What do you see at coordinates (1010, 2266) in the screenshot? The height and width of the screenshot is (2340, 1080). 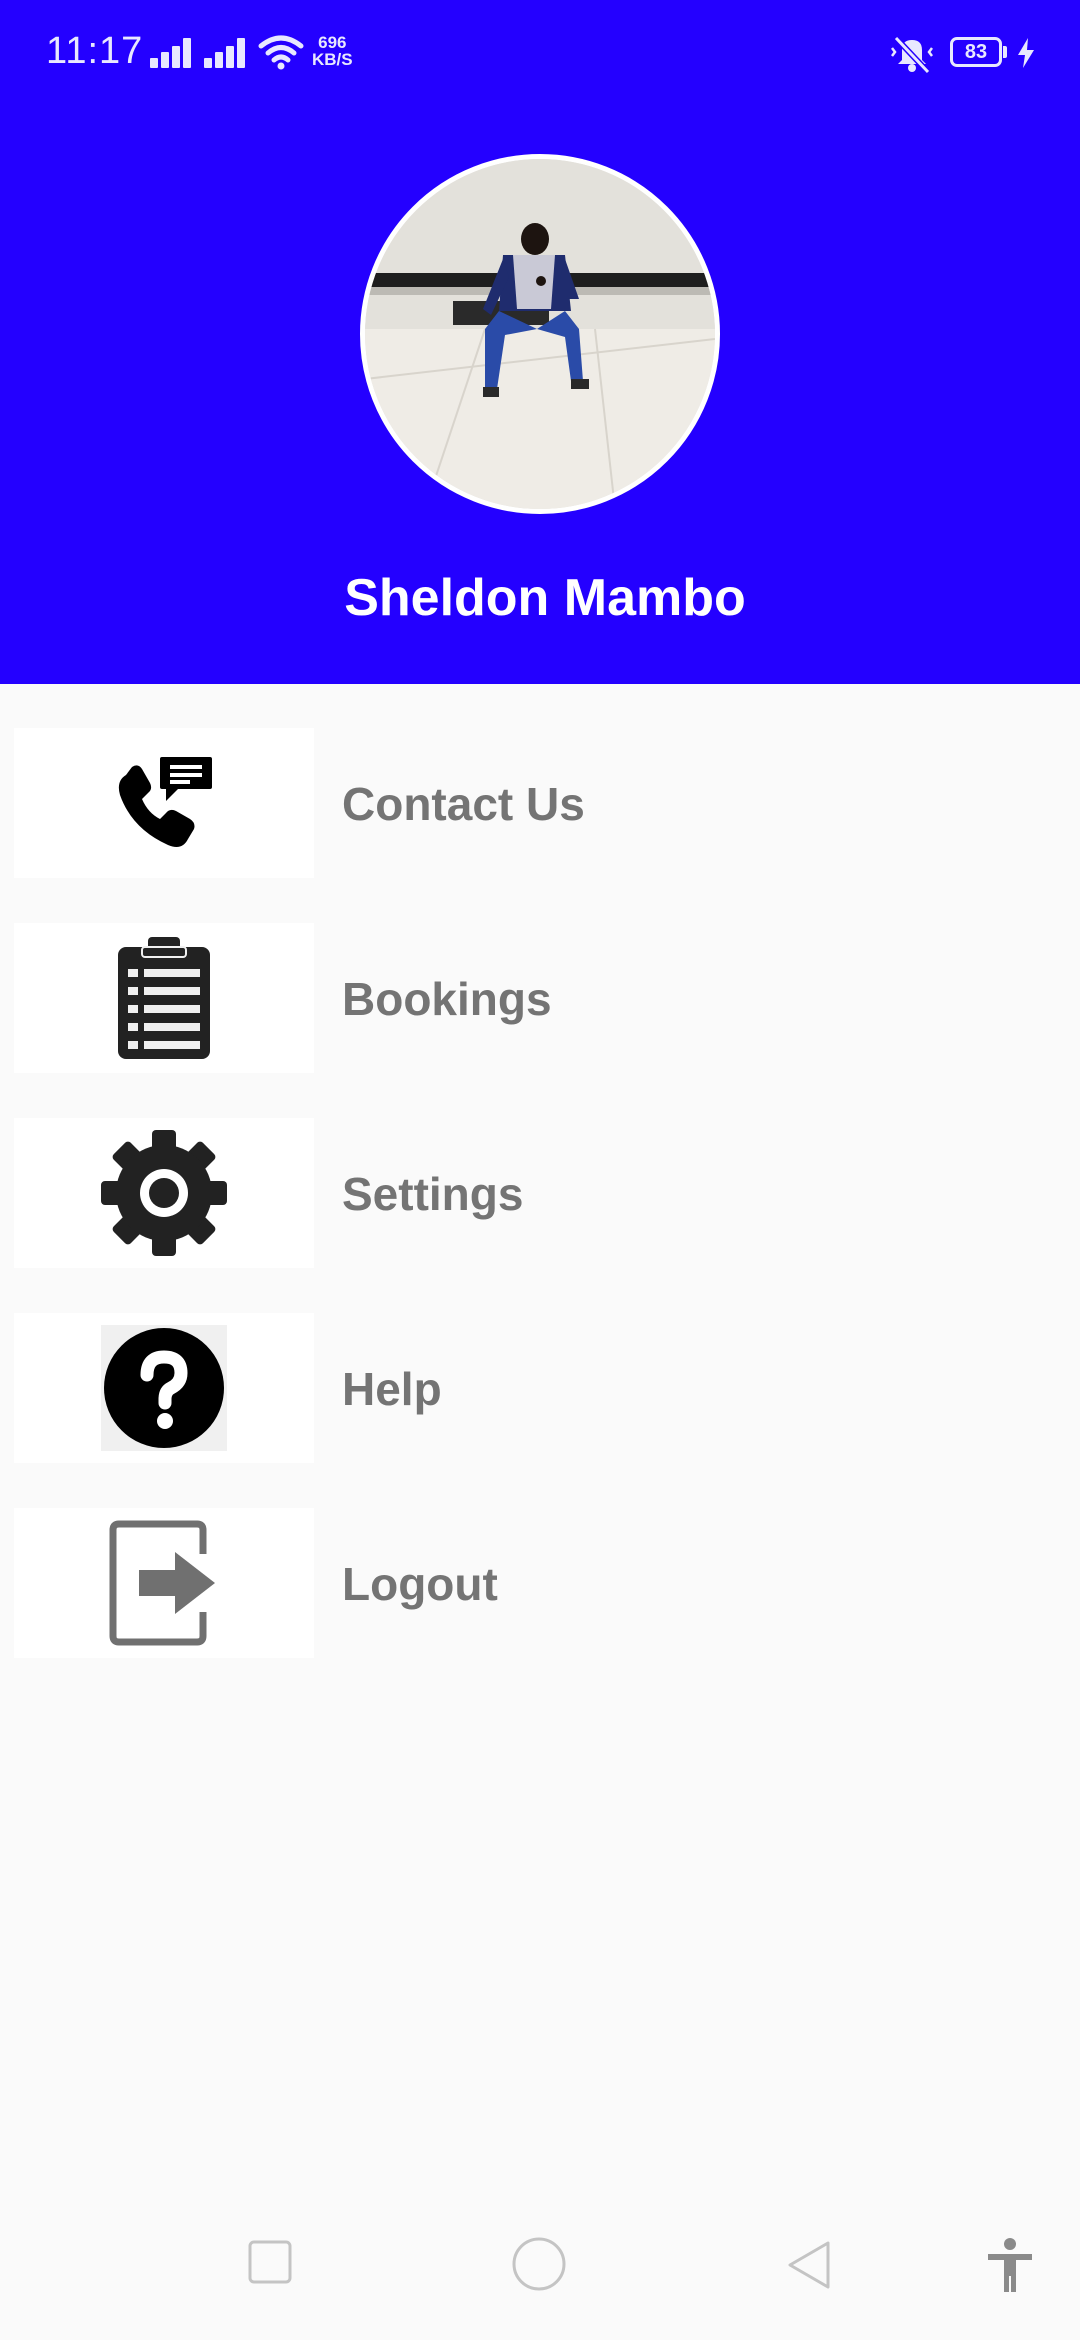 I see `accessibility-icon` at bounding box center [1010, 2266].